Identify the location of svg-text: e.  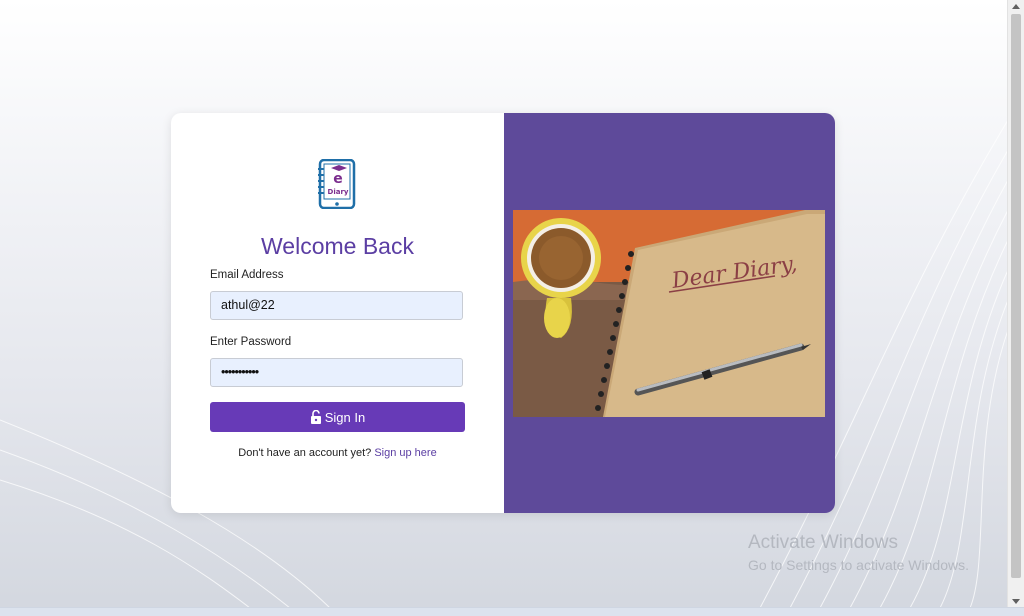
(338, 179).